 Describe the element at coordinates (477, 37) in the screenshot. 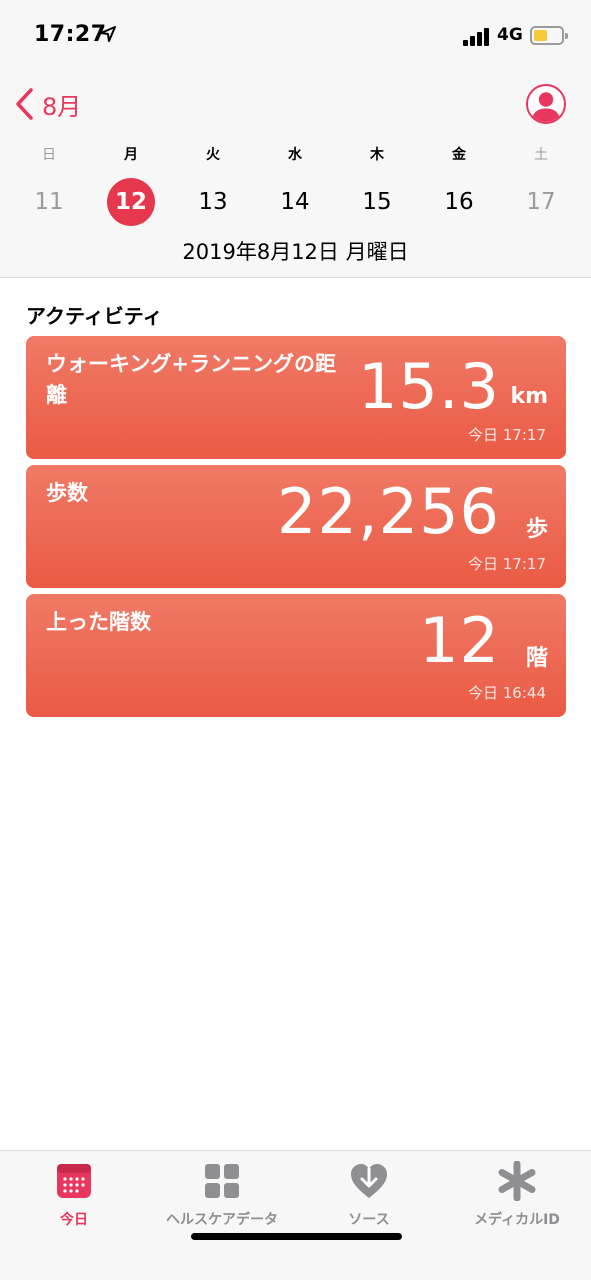

I see `cellular-signal-icon` at that location.